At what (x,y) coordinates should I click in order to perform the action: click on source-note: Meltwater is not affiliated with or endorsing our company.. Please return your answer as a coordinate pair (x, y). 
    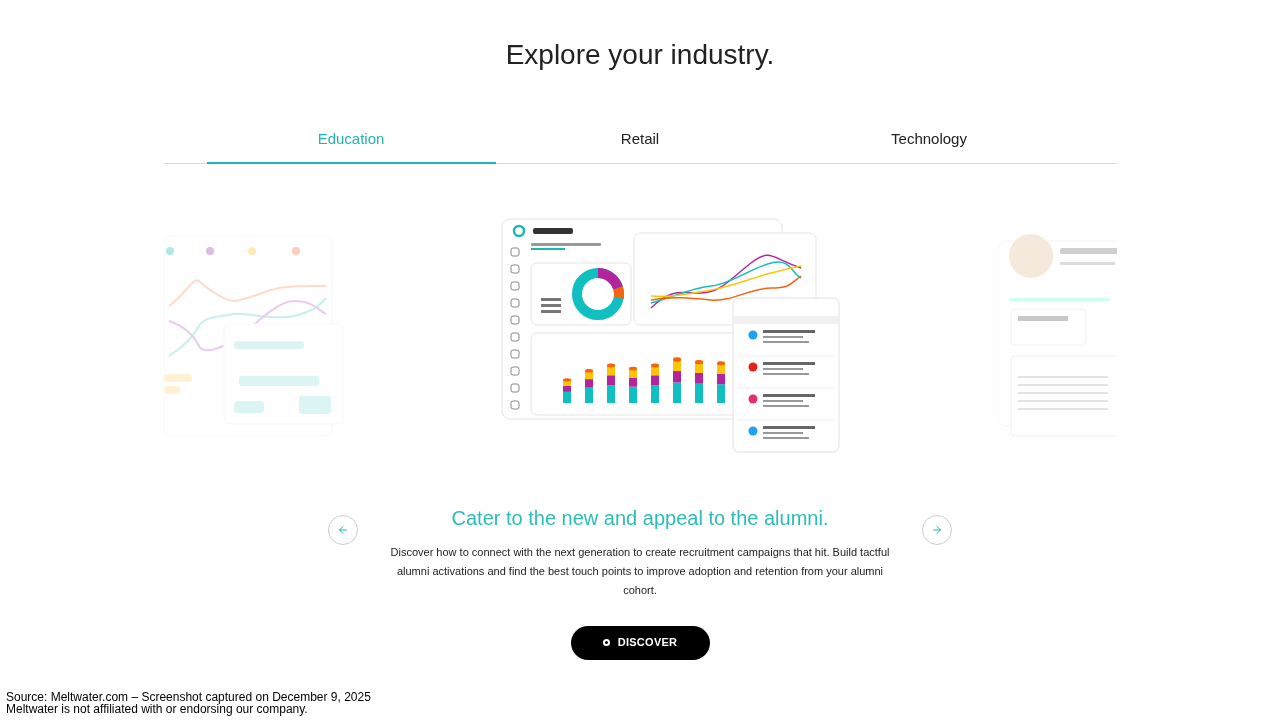
    Looking at the image, I should click on (157, 709).